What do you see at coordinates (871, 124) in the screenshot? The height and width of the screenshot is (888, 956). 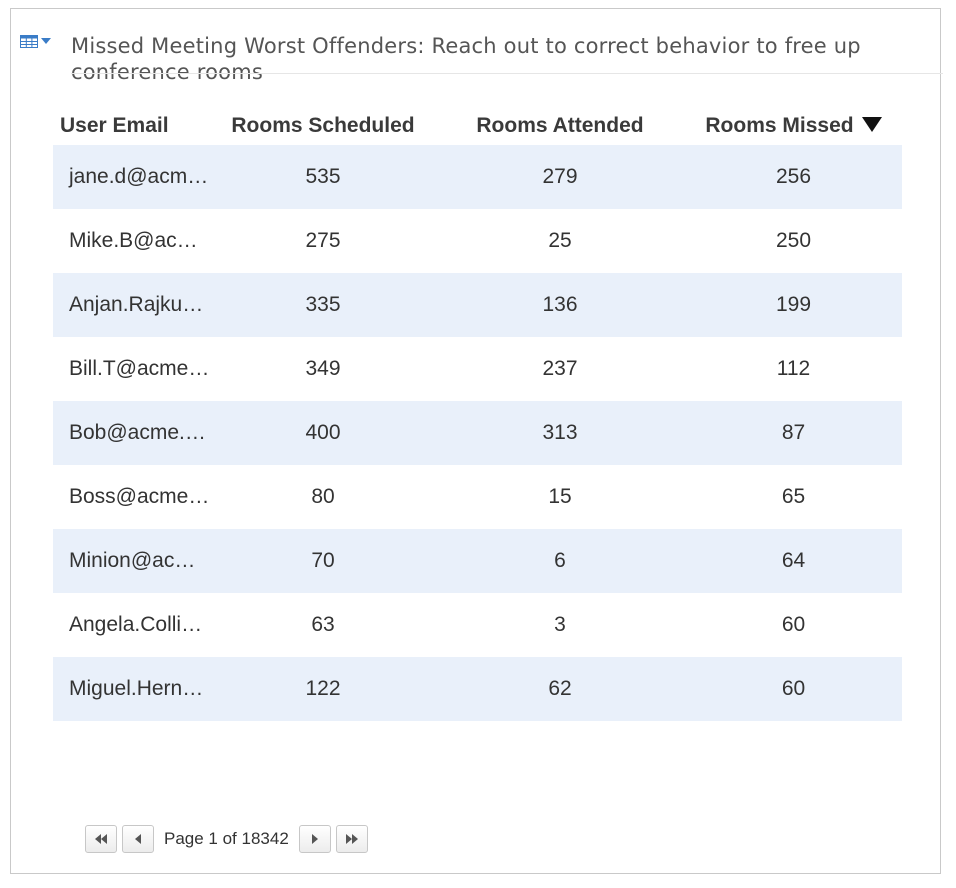 I see `sort-descending-icon` at bounding box center [871, 124].